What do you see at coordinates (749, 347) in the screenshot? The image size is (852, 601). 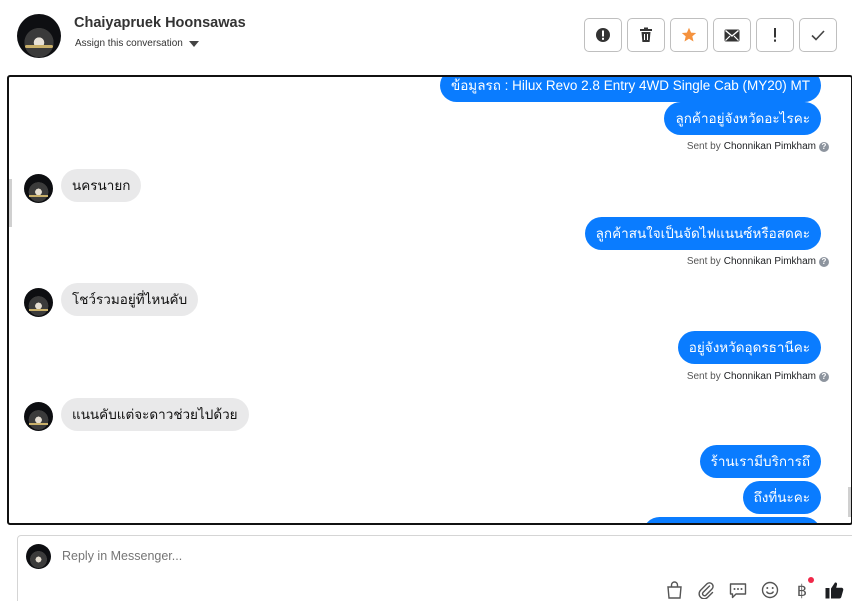 I see `message-bubble-outgoing: อยู่จังหวัดอุดรธานีคะ` at bounding box center [749, 347].